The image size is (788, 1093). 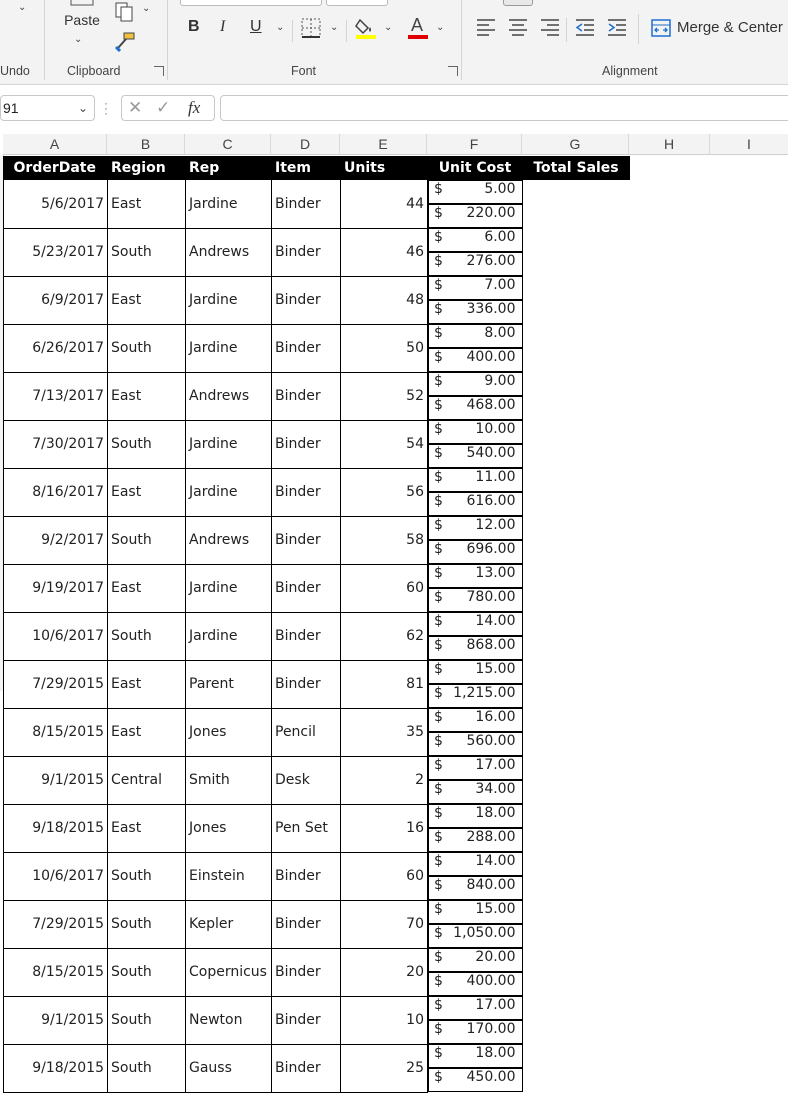 What do you see at coordinates (418, 27) in the screenshot?
I see `font-color-icon: A` at bounding box center [418, 27].